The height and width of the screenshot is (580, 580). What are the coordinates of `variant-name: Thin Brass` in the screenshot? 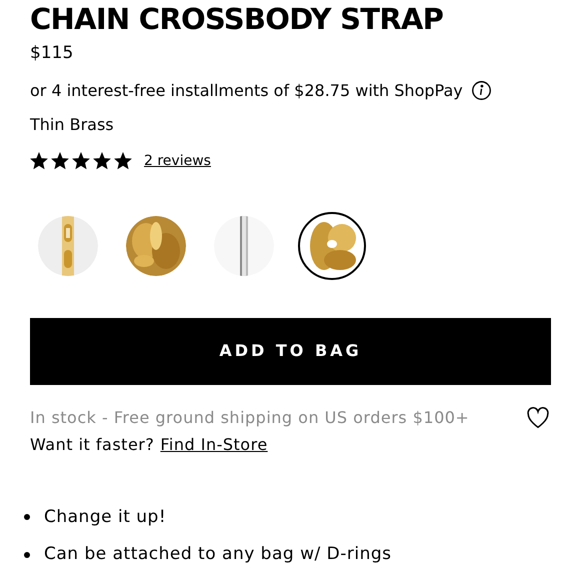 It's located at (72, 125).